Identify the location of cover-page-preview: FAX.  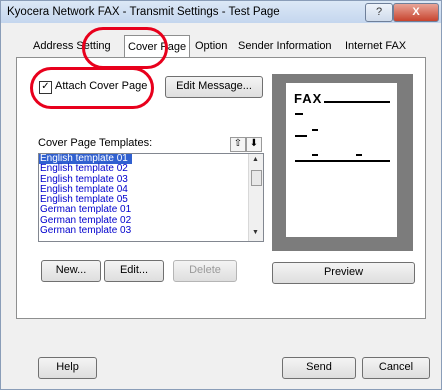
(342, 162).